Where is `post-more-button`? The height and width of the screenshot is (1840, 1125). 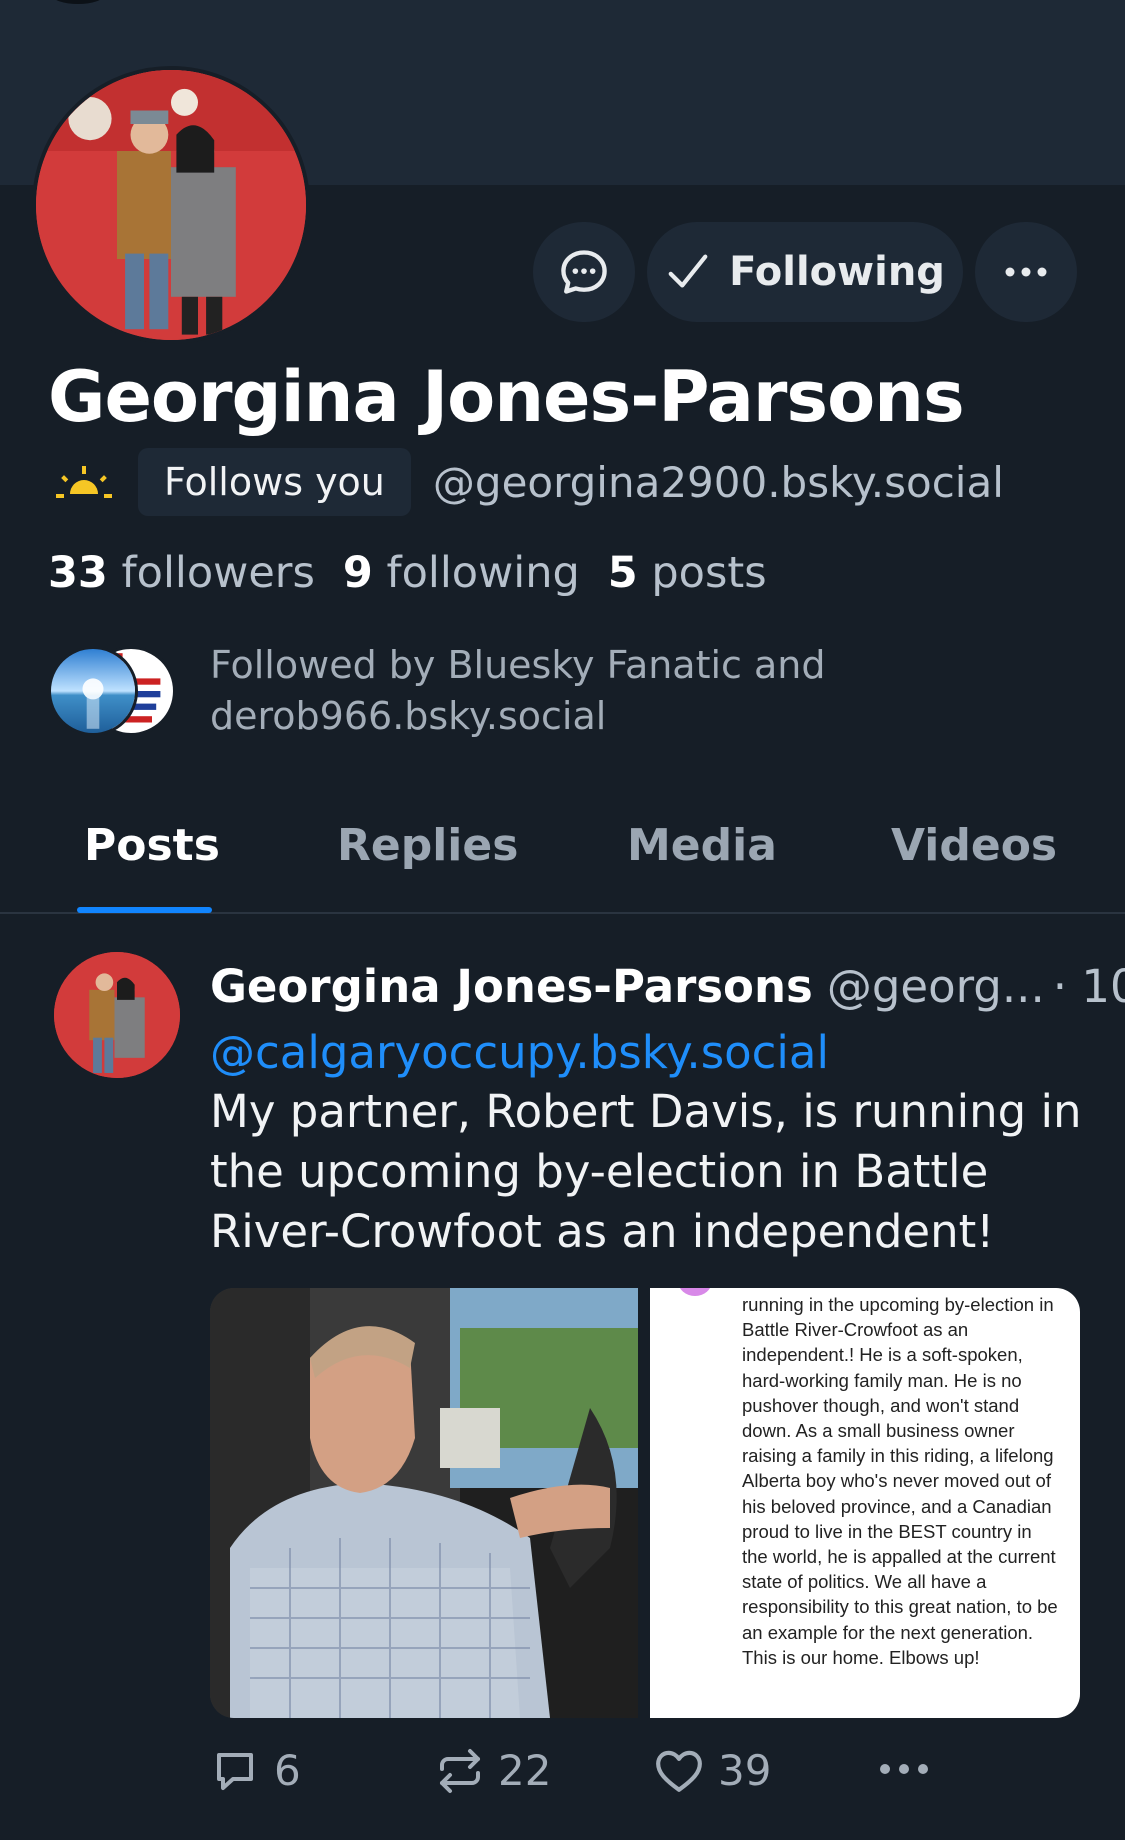
post-more-button is located at coordinates (904, 1769).